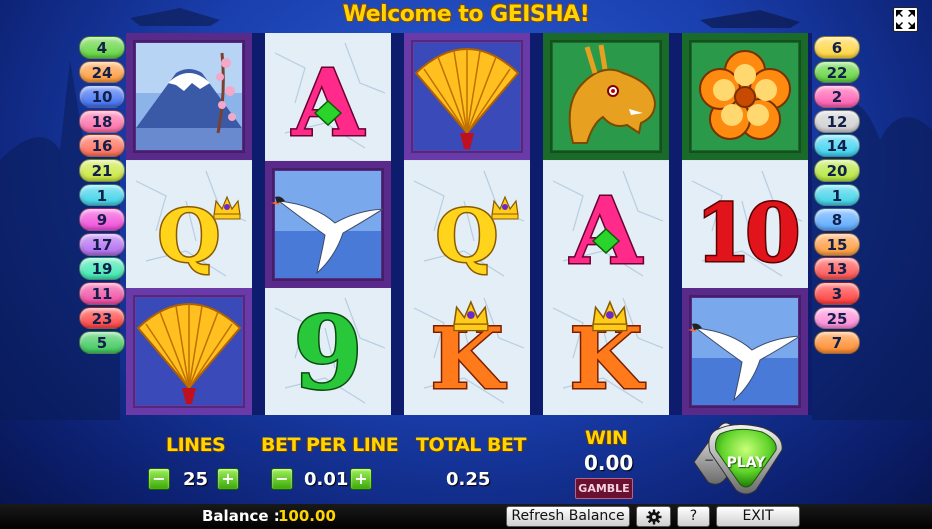 The image size is (932, 529). I want to click on payline-indicator: 23, so click(102, 318).